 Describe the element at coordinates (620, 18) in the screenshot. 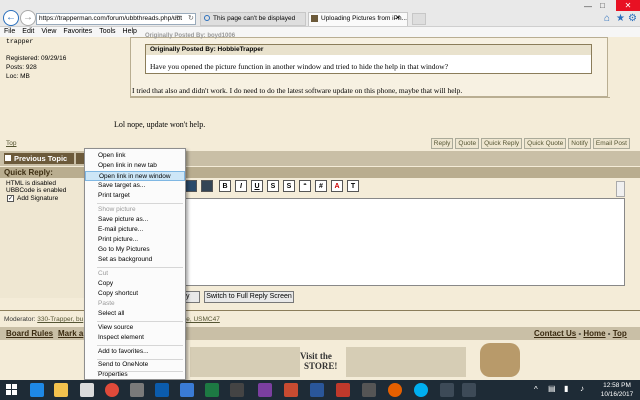

I see `favorites-star-icon: ★` at that location.